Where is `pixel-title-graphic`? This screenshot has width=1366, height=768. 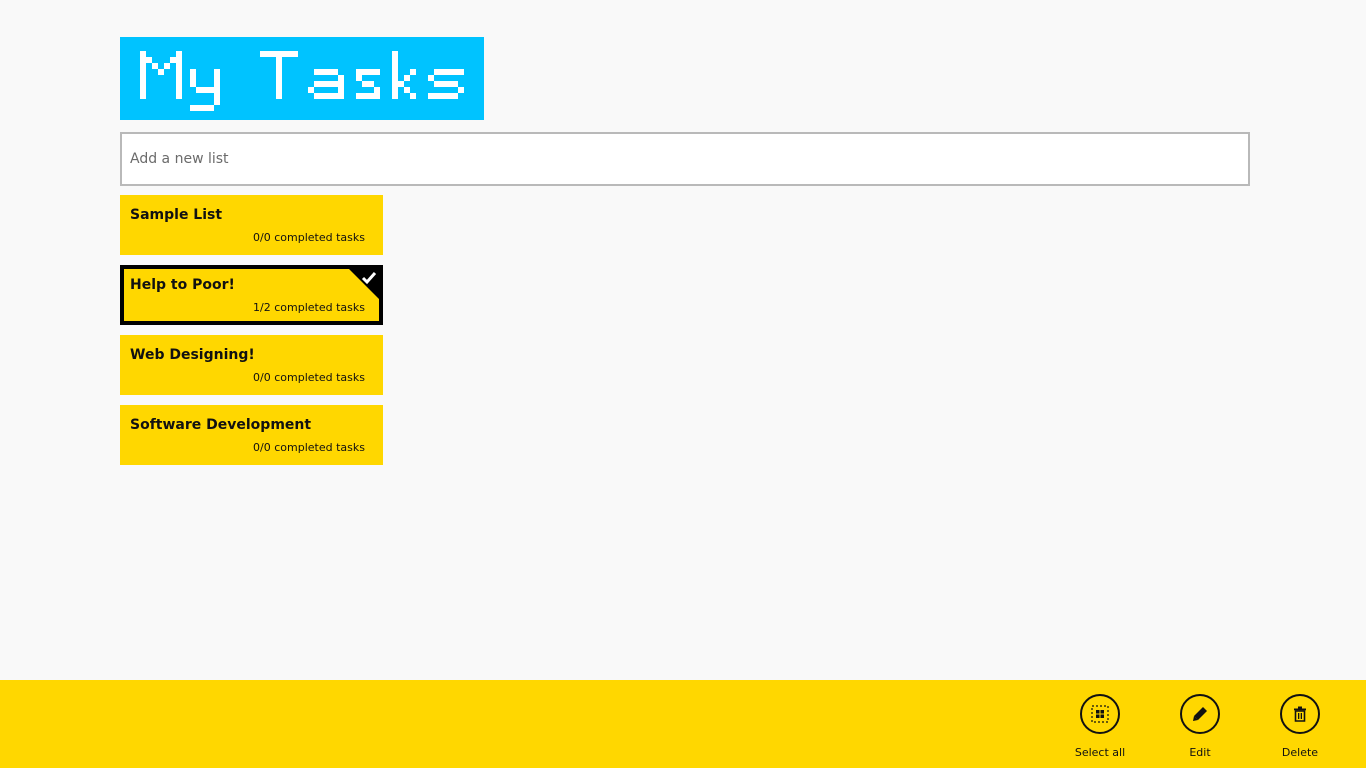 pixel-title-graphic is located at coordinates (302, 81).